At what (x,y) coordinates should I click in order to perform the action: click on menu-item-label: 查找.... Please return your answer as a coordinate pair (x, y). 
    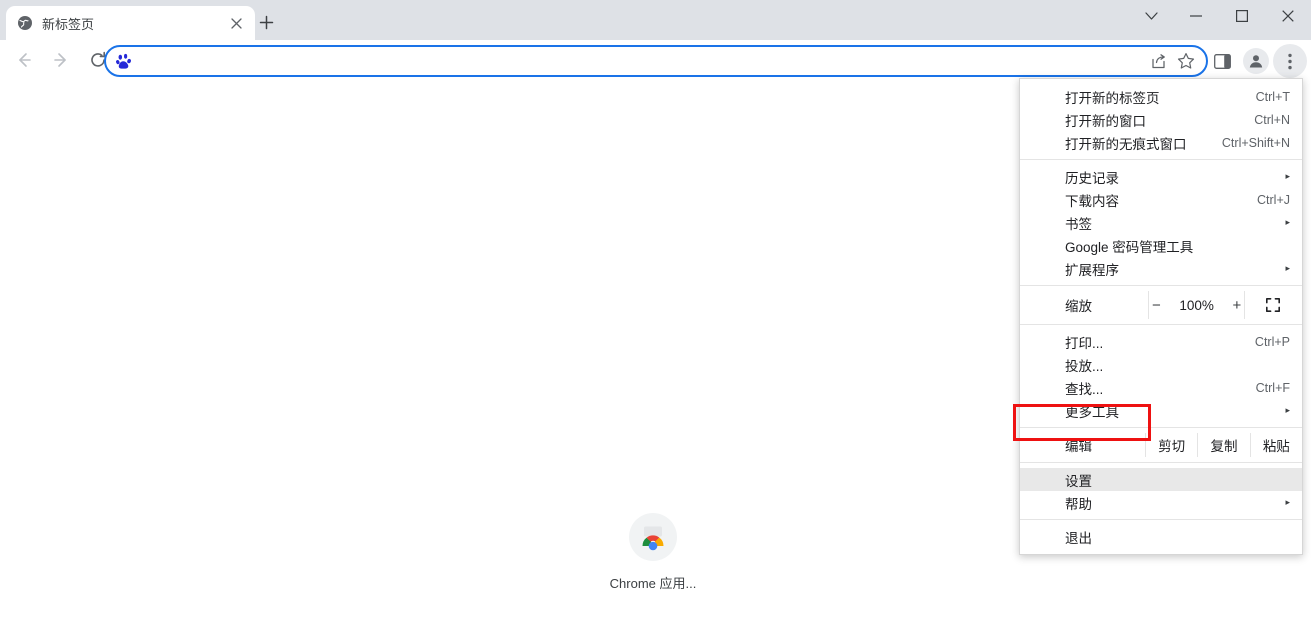
    Looking at the image, I should click on (1084, 389).